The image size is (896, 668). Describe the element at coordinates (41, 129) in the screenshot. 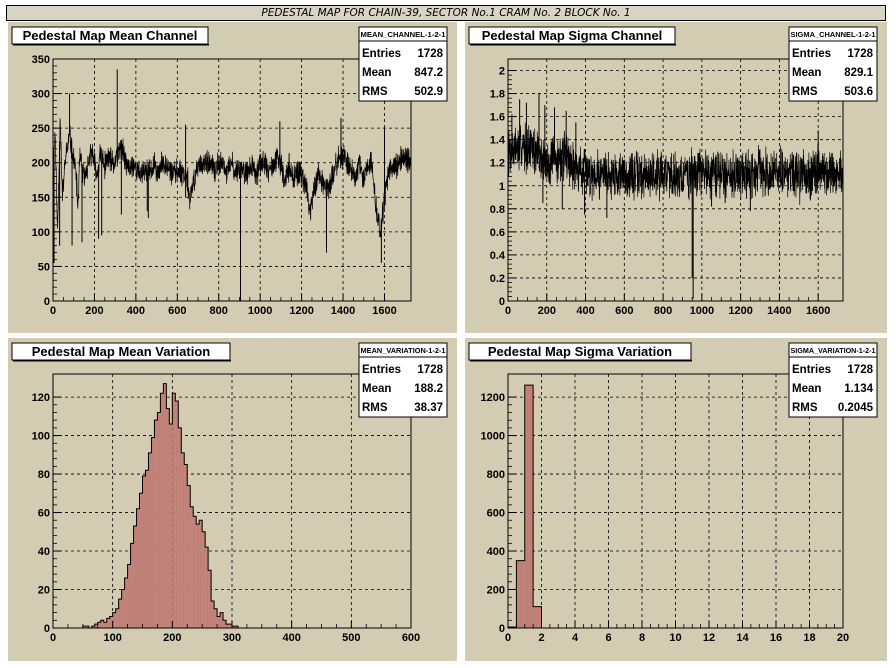

I see `y-tick-label: 250` at that location.